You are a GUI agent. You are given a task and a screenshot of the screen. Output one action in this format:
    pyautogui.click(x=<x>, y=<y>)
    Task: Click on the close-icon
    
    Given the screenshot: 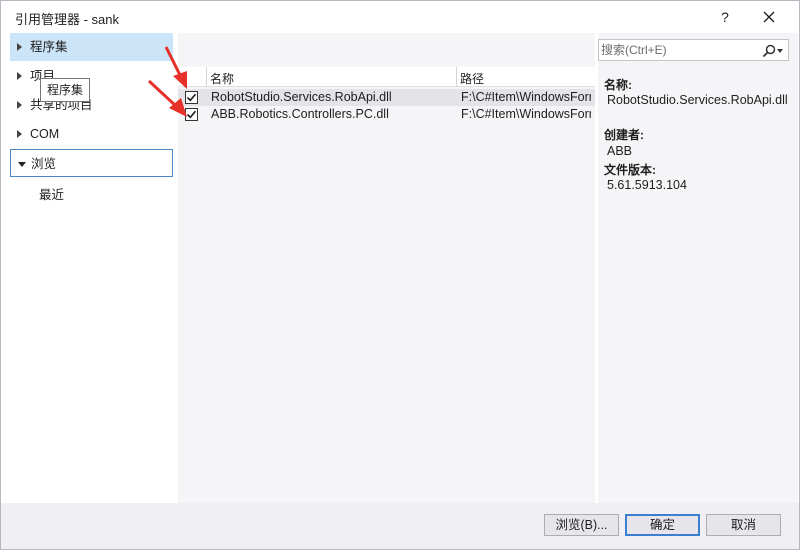 What is the action you would take?
    pyautogui.click(x=769, y=17)
    